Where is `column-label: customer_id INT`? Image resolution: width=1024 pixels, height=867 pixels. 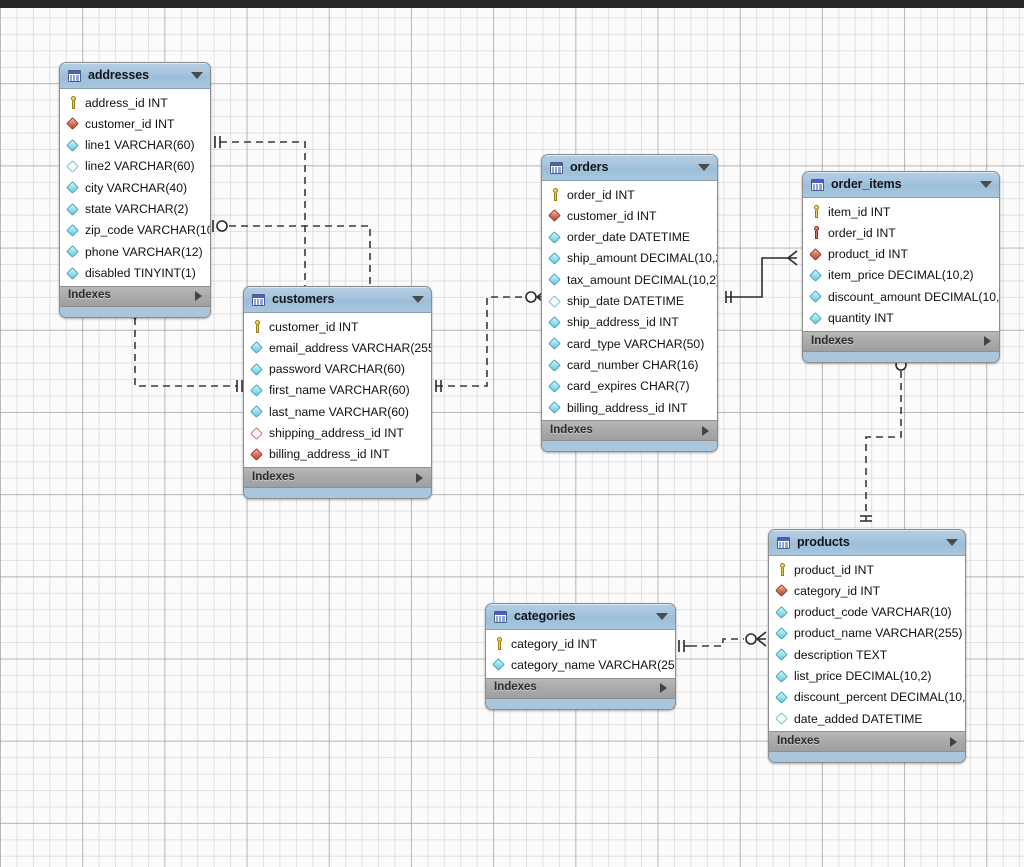
column-label: customer_id INT is located at coordinates (314, 326).